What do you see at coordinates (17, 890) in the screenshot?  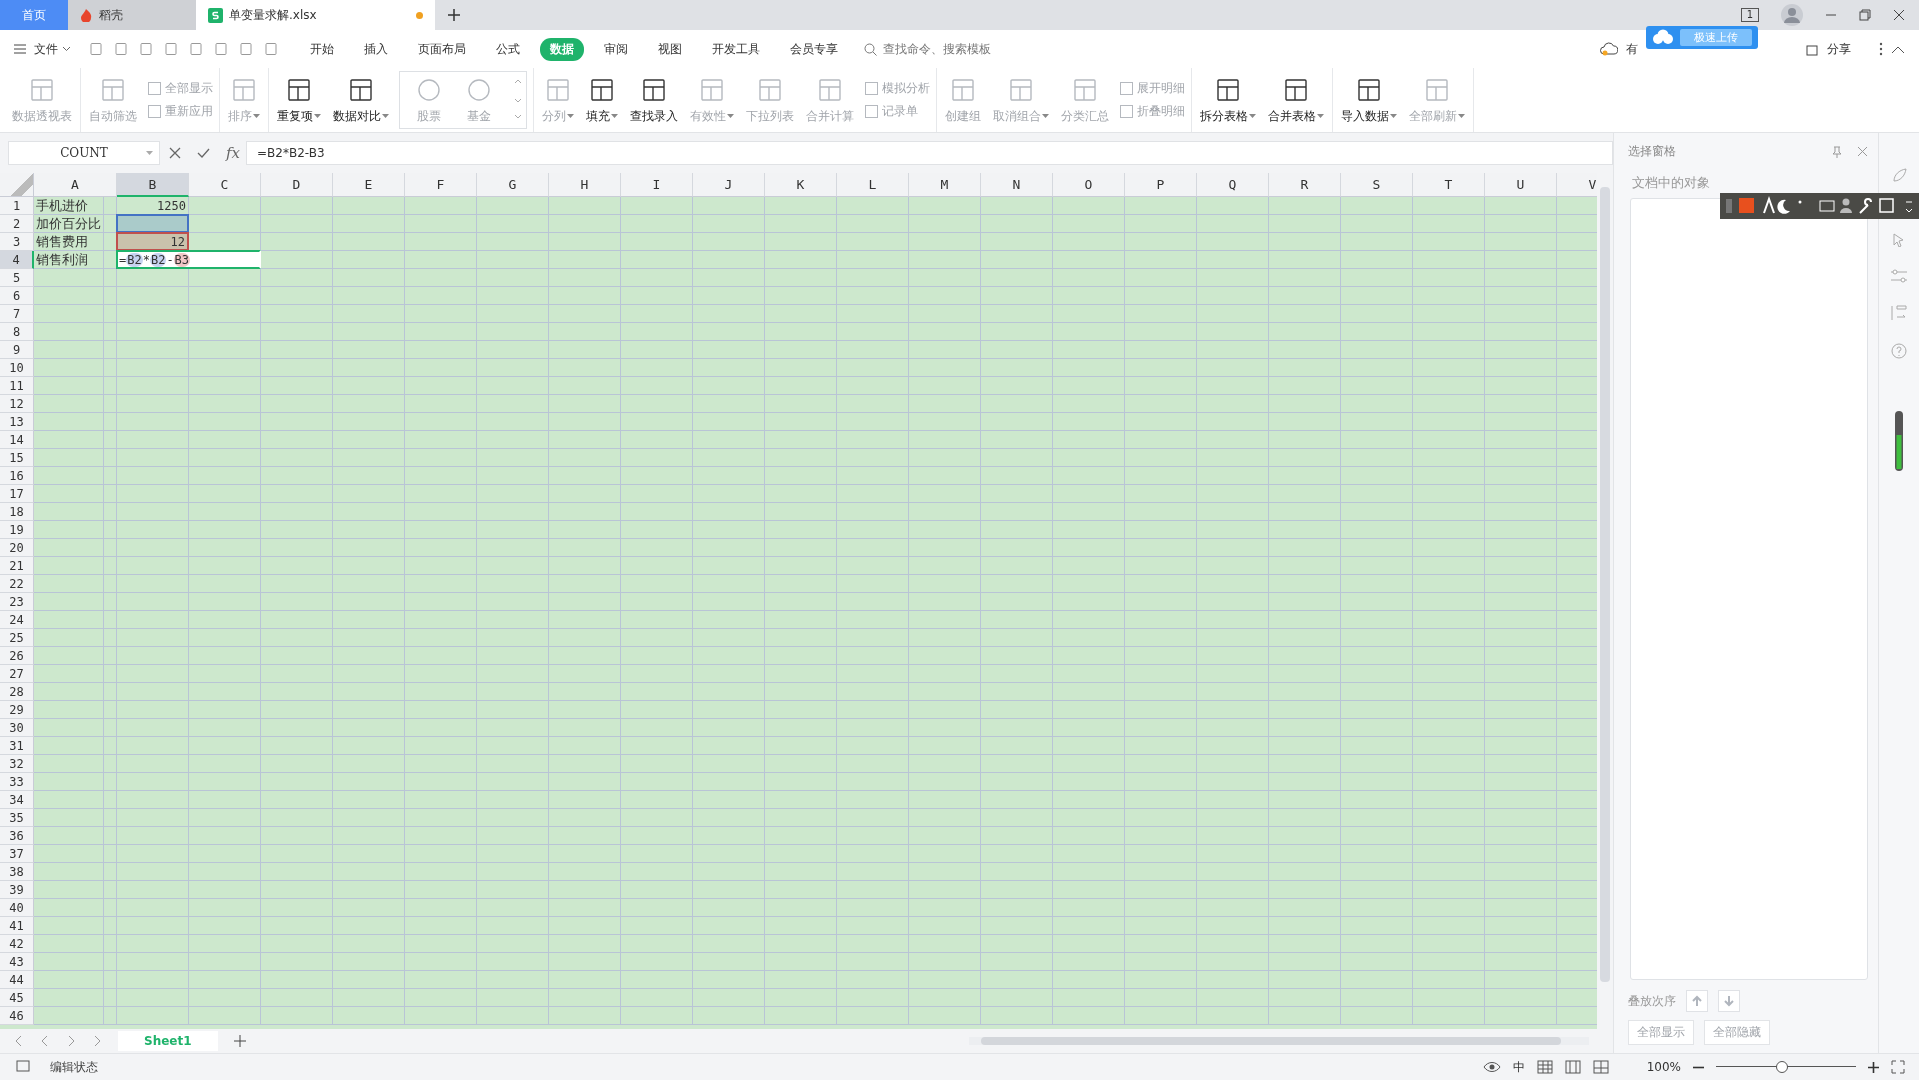 I see `row-header: 39` at bounding box center [17, 890].